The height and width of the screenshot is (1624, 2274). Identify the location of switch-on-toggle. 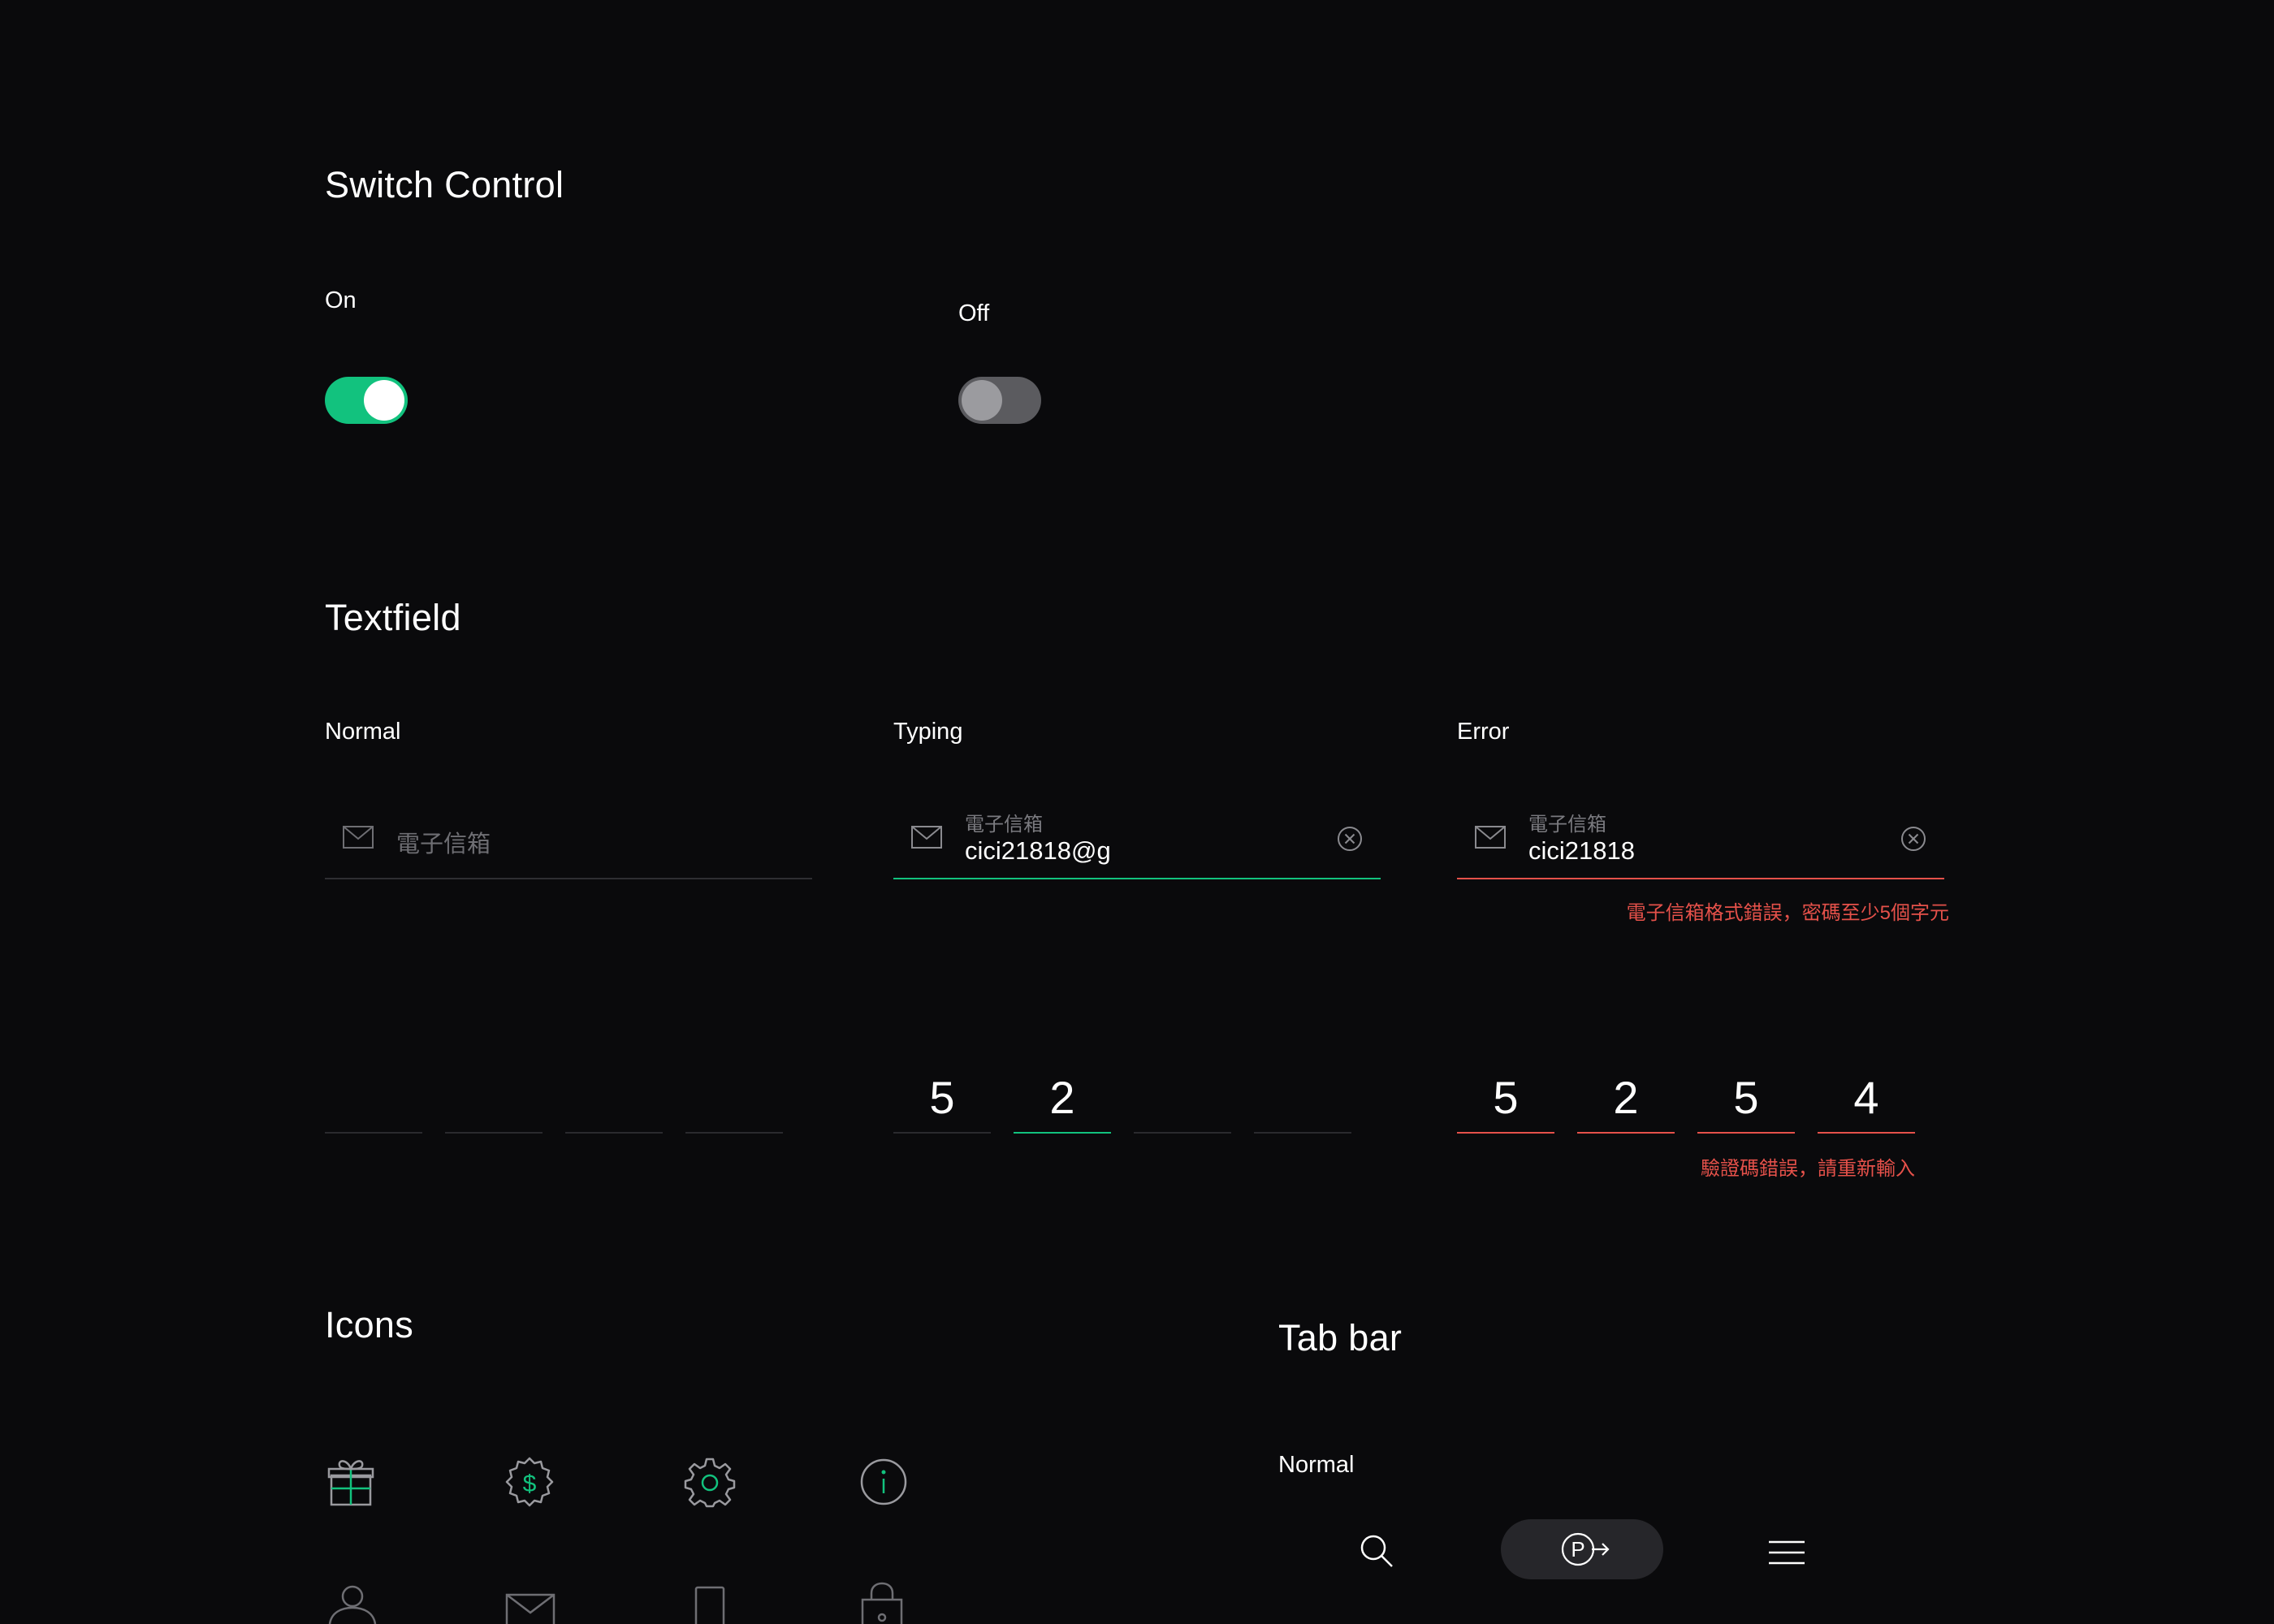
(367, 401).